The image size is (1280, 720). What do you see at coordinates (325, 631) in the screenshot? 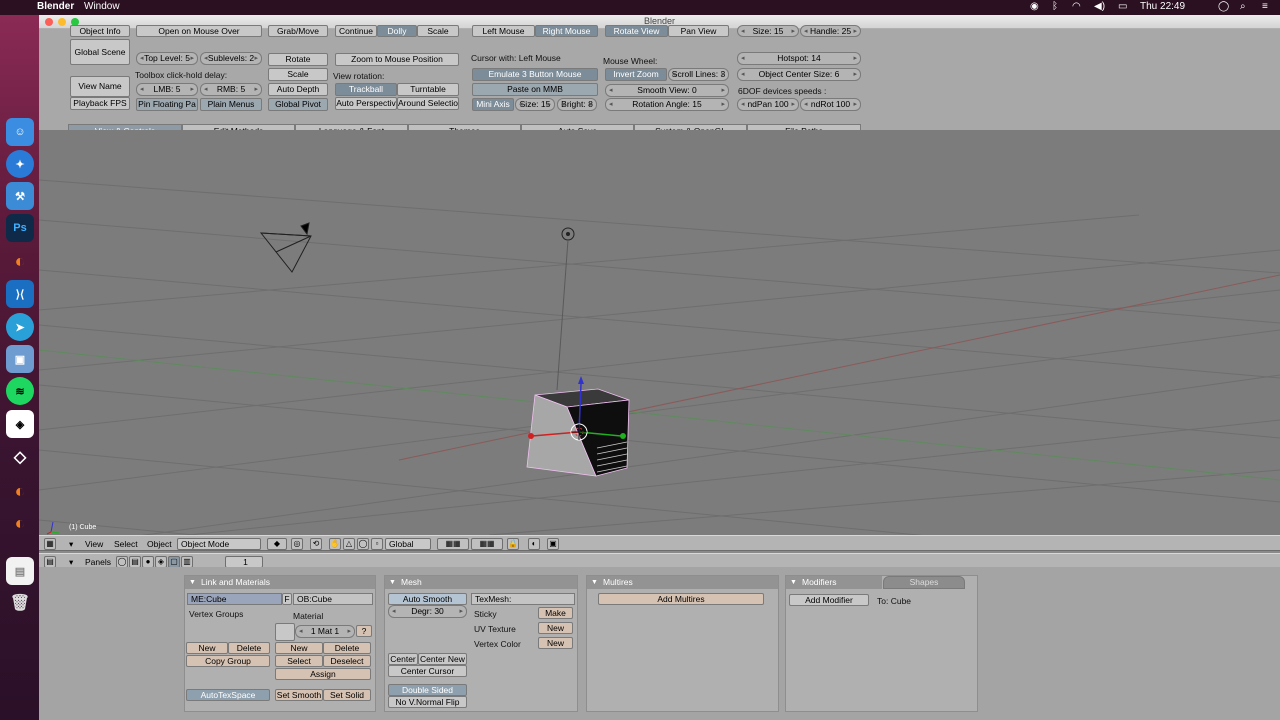
I see `material-index-field: 1 Mat 1` at bounding box center [325, 631].